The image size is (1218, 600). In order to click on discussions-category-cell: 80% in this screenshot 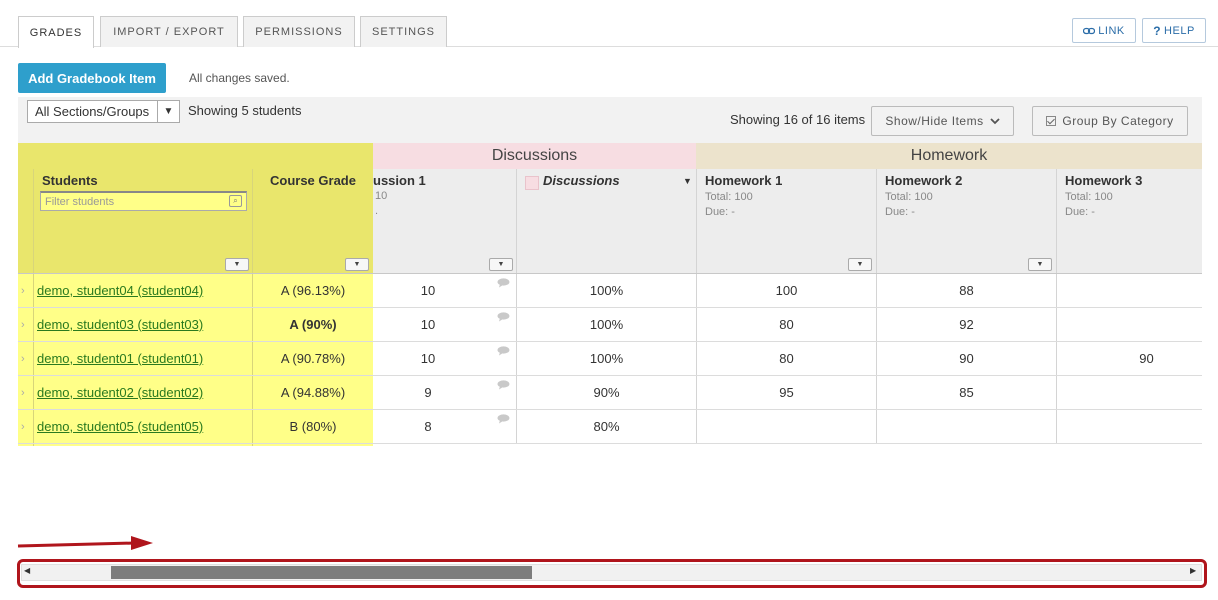, I will do `click(606, 426)`.